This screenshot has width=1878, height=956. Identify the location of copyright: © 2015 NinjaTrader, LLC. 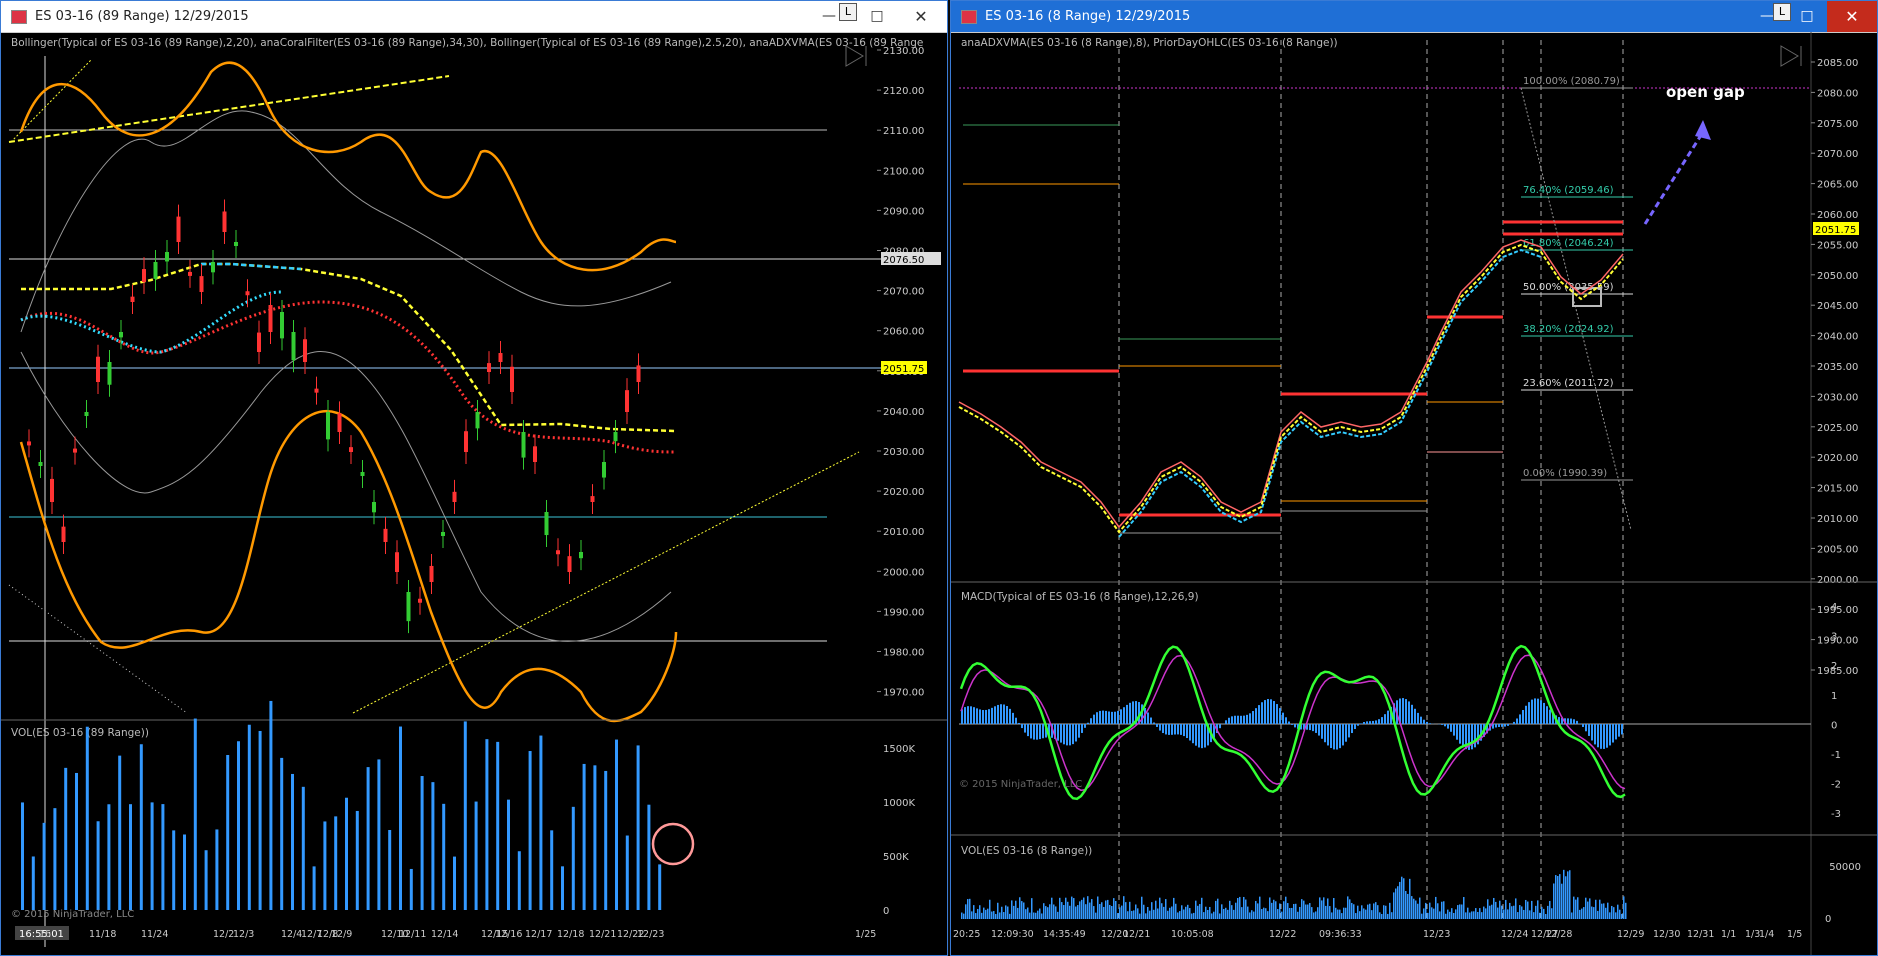
(1020, 784).